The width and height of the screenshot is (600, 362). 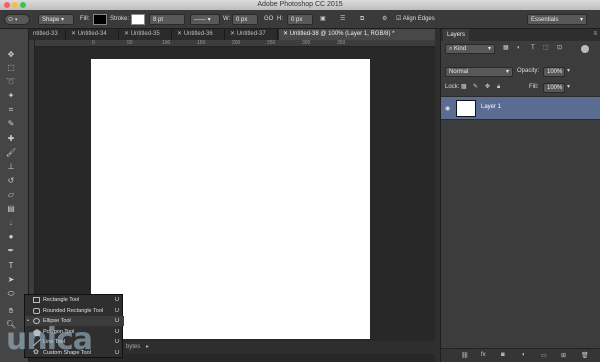 What do you see at coordinates (520, 72) in the screenshot?
I see `blend-row: Normal ▾ Opacity: 100% ▾` at bounding box center [520, 72].